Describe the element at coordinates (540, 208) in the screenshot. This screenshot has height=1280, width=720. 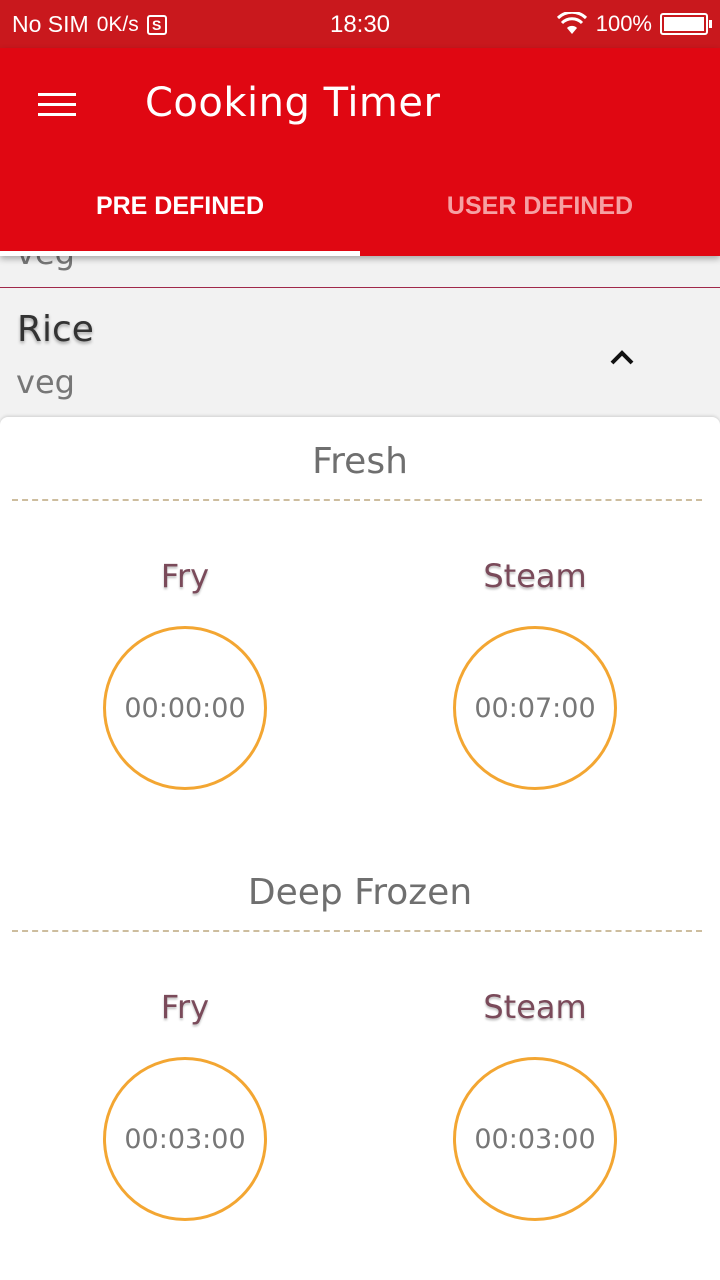
I see `tab-user-defined: USER DEFINED` at that location.